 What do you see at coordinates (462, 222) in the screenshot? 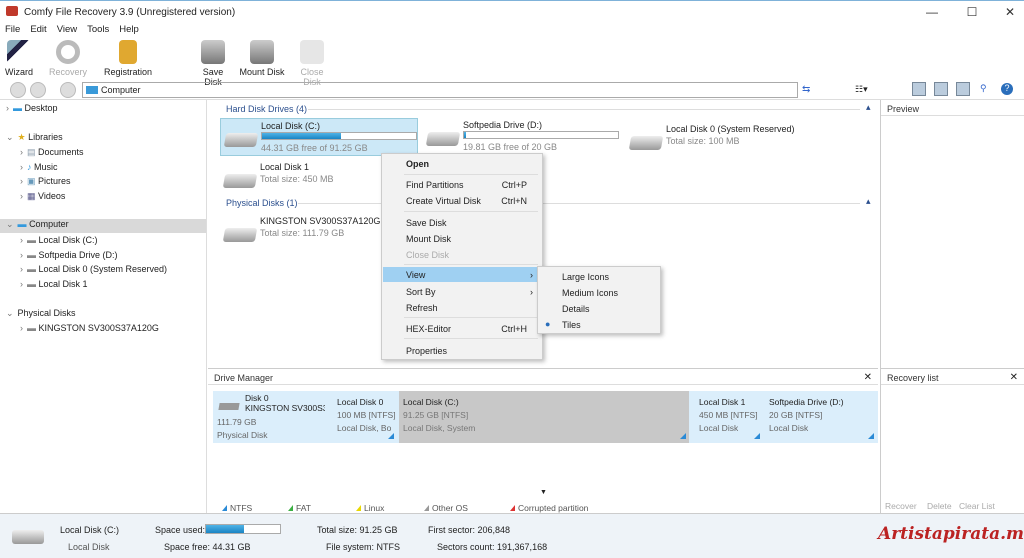
I see `menu-item-save-disk: Save Disk` at bounding box center [462, 222].